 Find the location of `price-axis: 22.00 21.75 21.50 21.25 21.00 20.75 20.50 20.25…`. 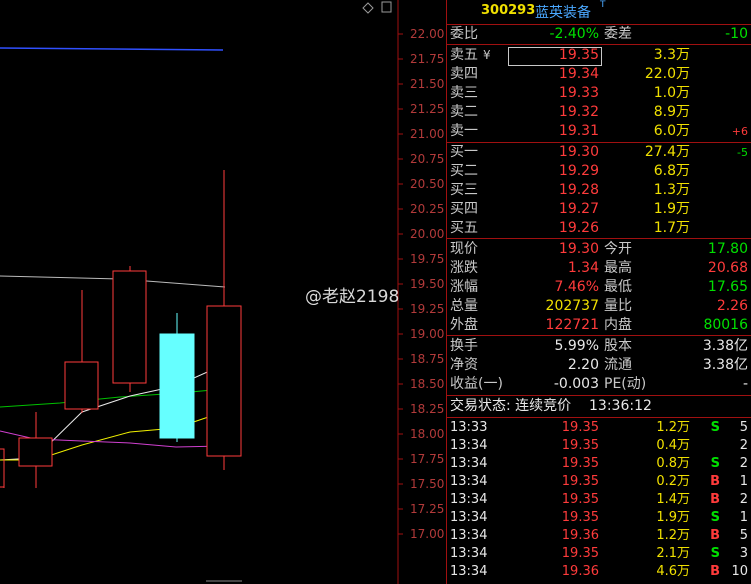

price-axis: 22.00 21.75 21.50 21.25 21.00 20.75 20.50 20.25… is located at coordinates (421, 284).